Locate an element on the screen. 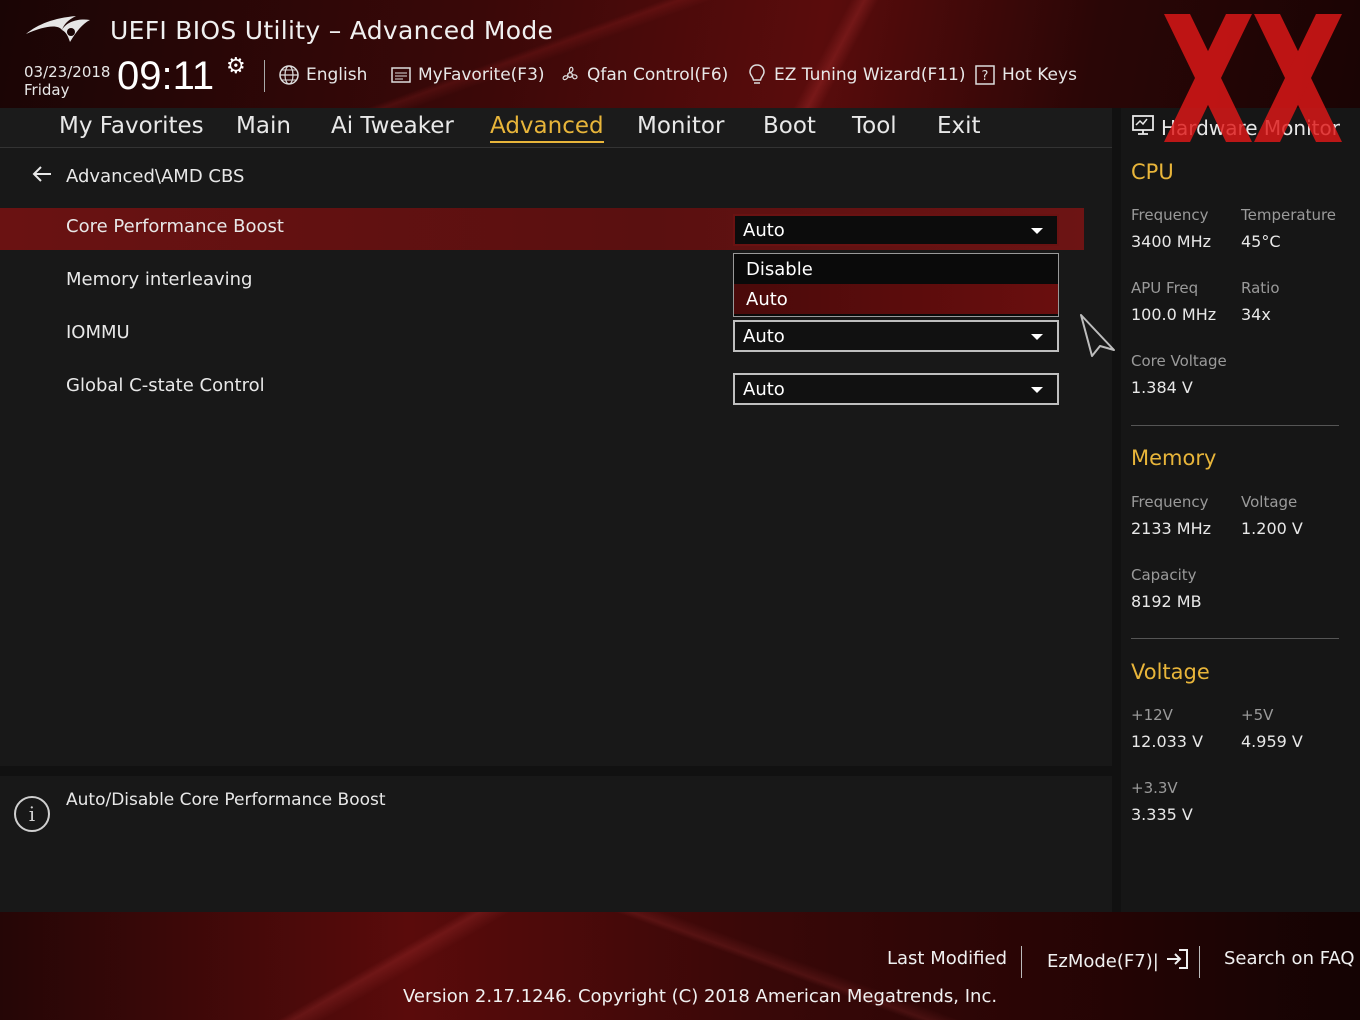  day-text: Friday is located at coordinates (47, 90).